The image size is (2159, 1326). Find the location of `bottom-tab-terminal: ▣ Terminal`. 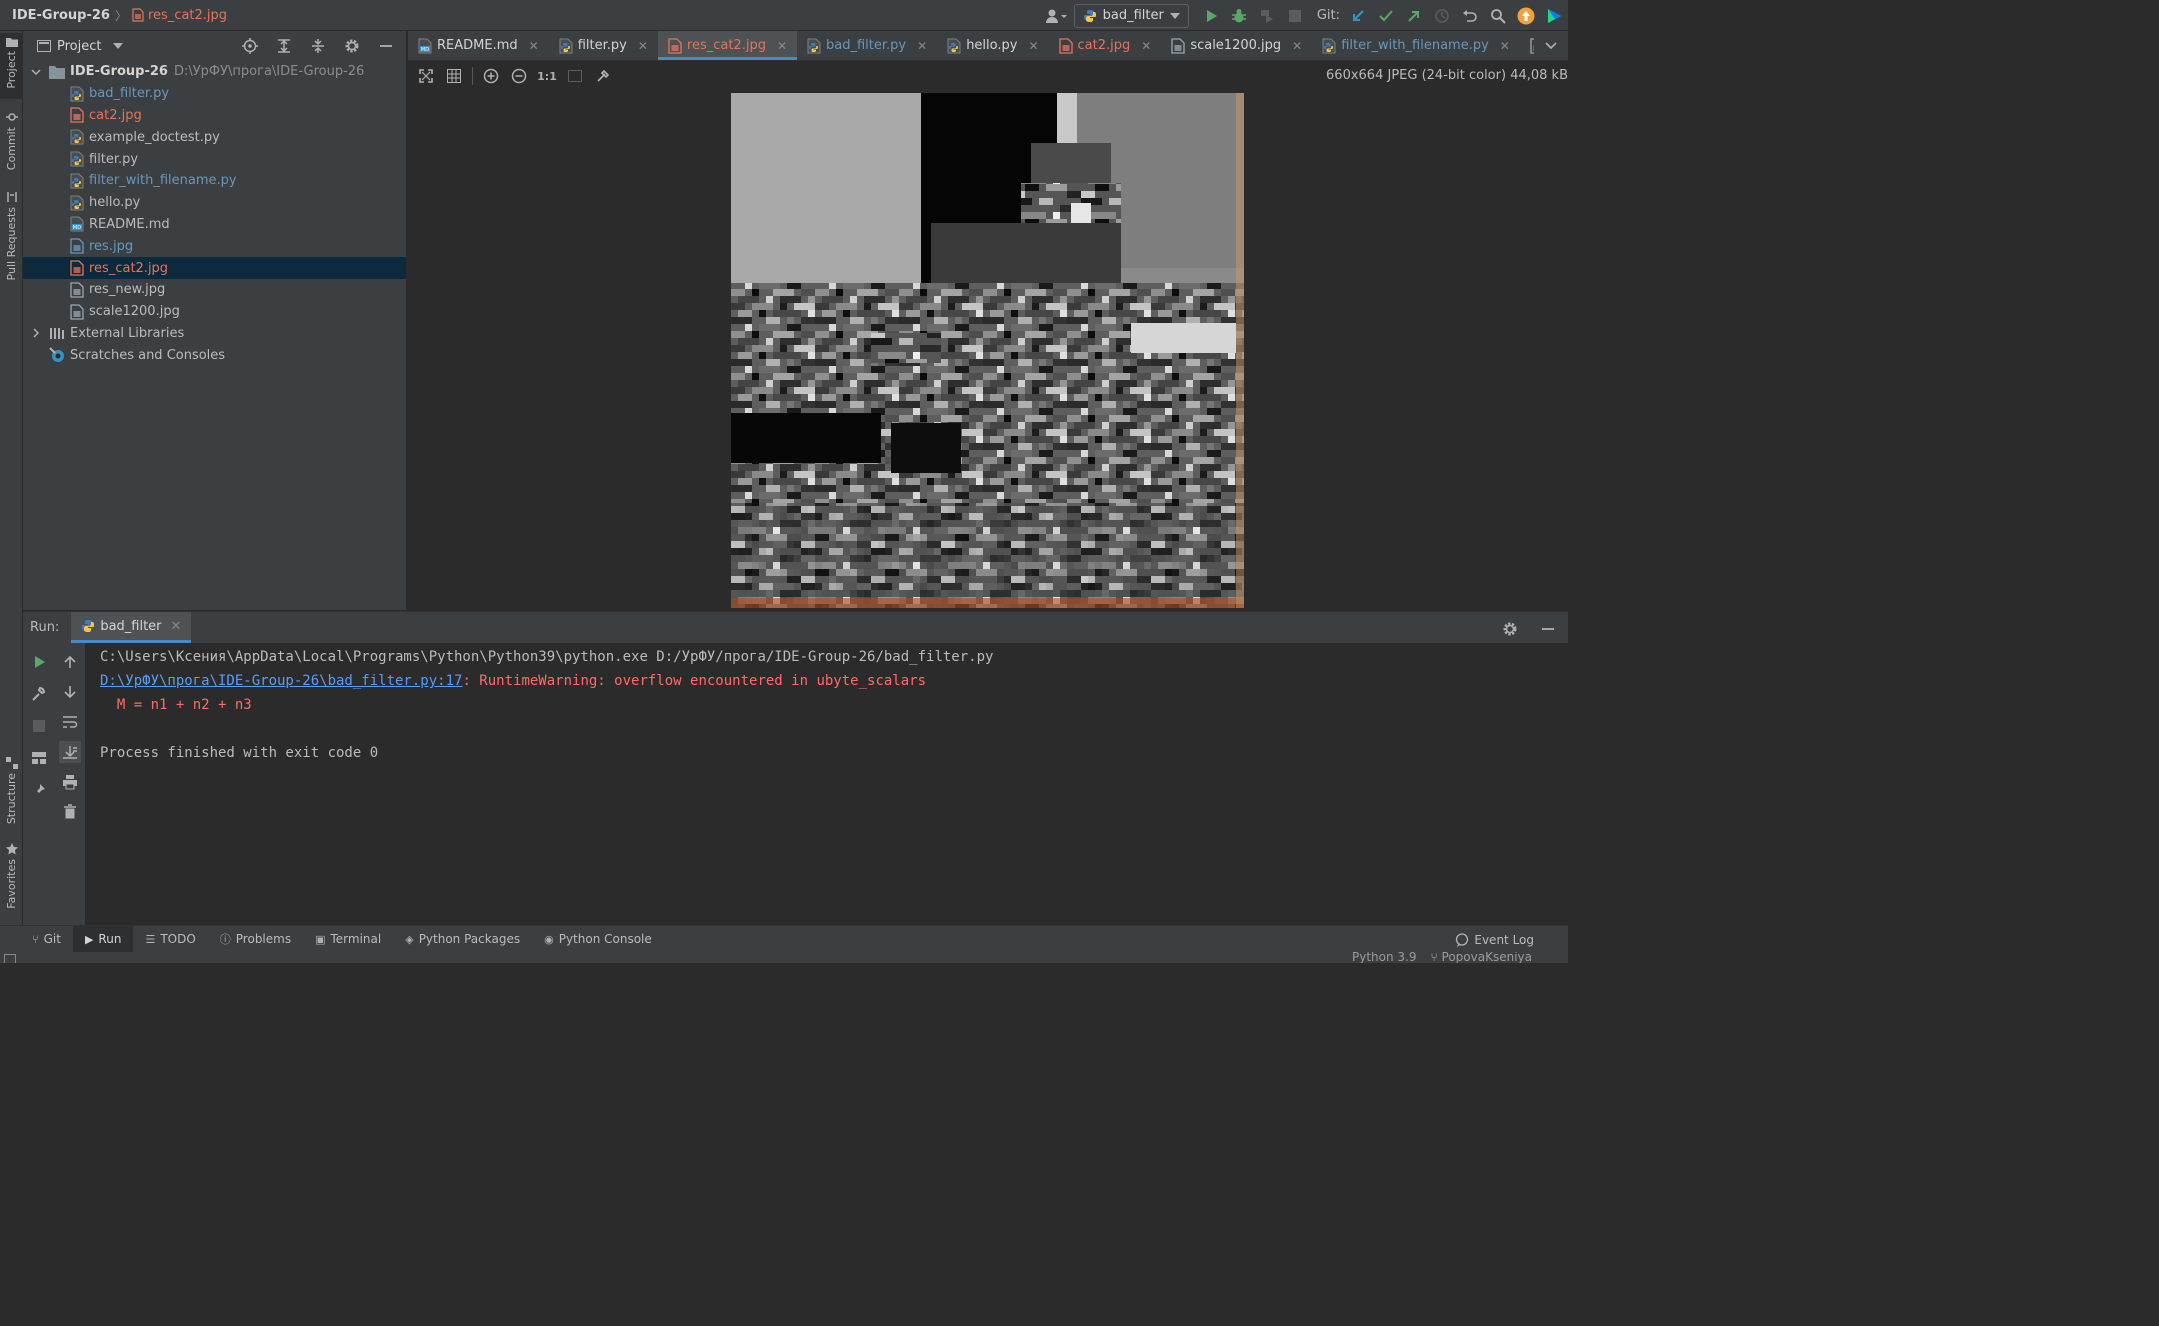

bottom-tab-terminal: ▣ Terminal is located at coordinates (348, 939).